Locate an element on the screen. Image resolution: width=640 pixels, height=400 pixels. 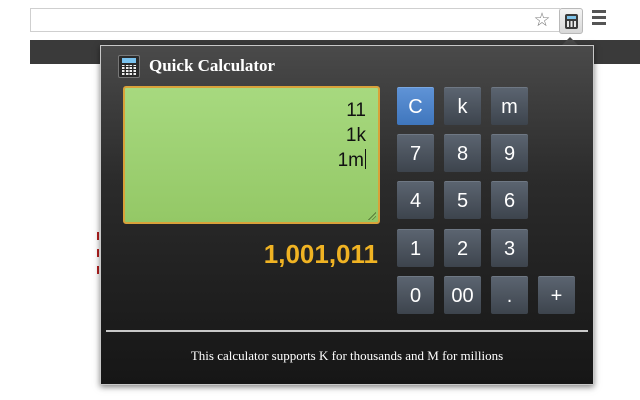
key-7: 7 is located at coordinates (415, 153).